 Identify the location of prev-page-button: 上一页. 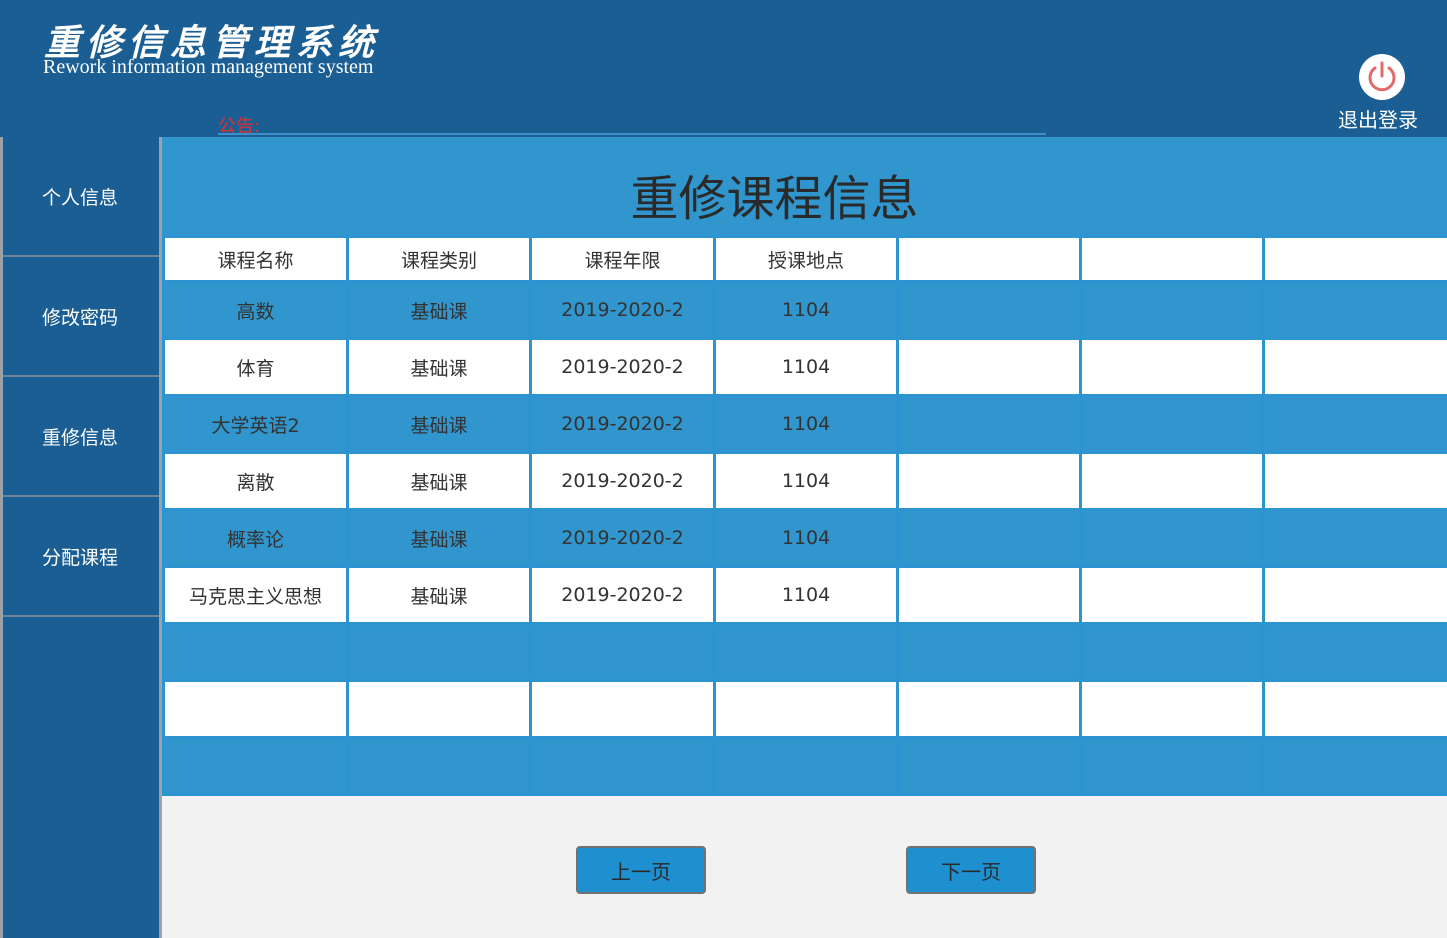
(641, 870).